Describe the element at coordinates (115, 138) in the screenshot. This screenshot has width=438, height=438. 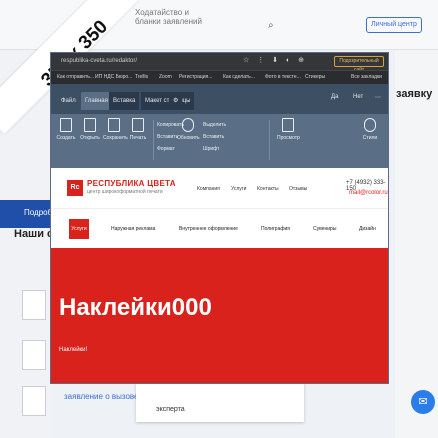
I see `save-label: Сохранить` at that location.